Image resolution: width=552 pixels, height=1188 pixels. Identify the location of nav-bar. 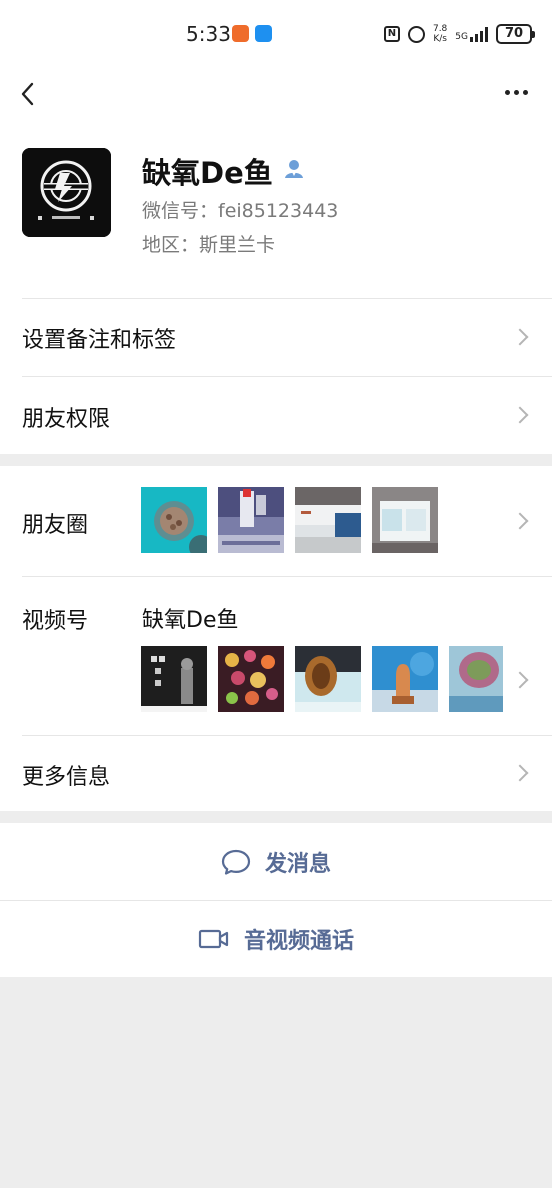
(276, 94).